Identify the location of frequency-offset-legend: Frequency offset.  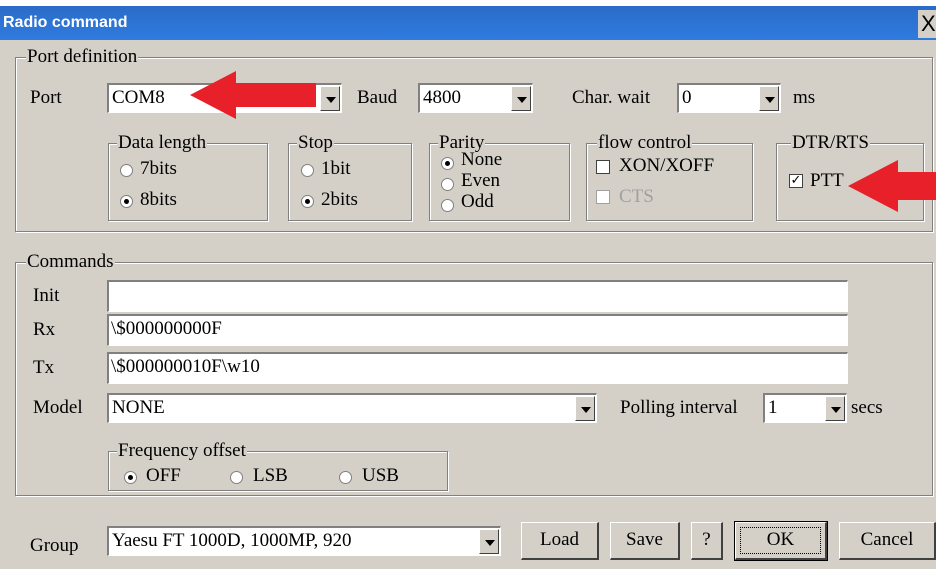
(182, 451).